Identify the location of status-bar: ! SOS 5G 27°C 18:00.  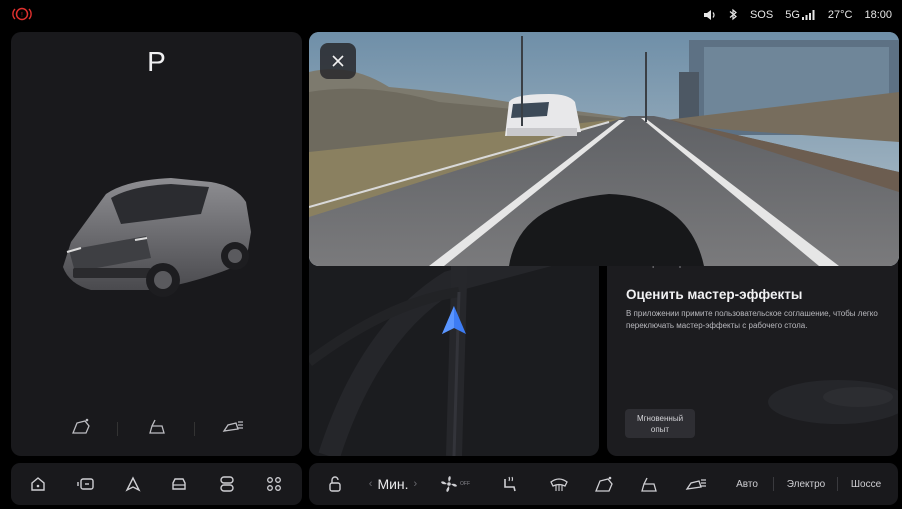
(451, 15).